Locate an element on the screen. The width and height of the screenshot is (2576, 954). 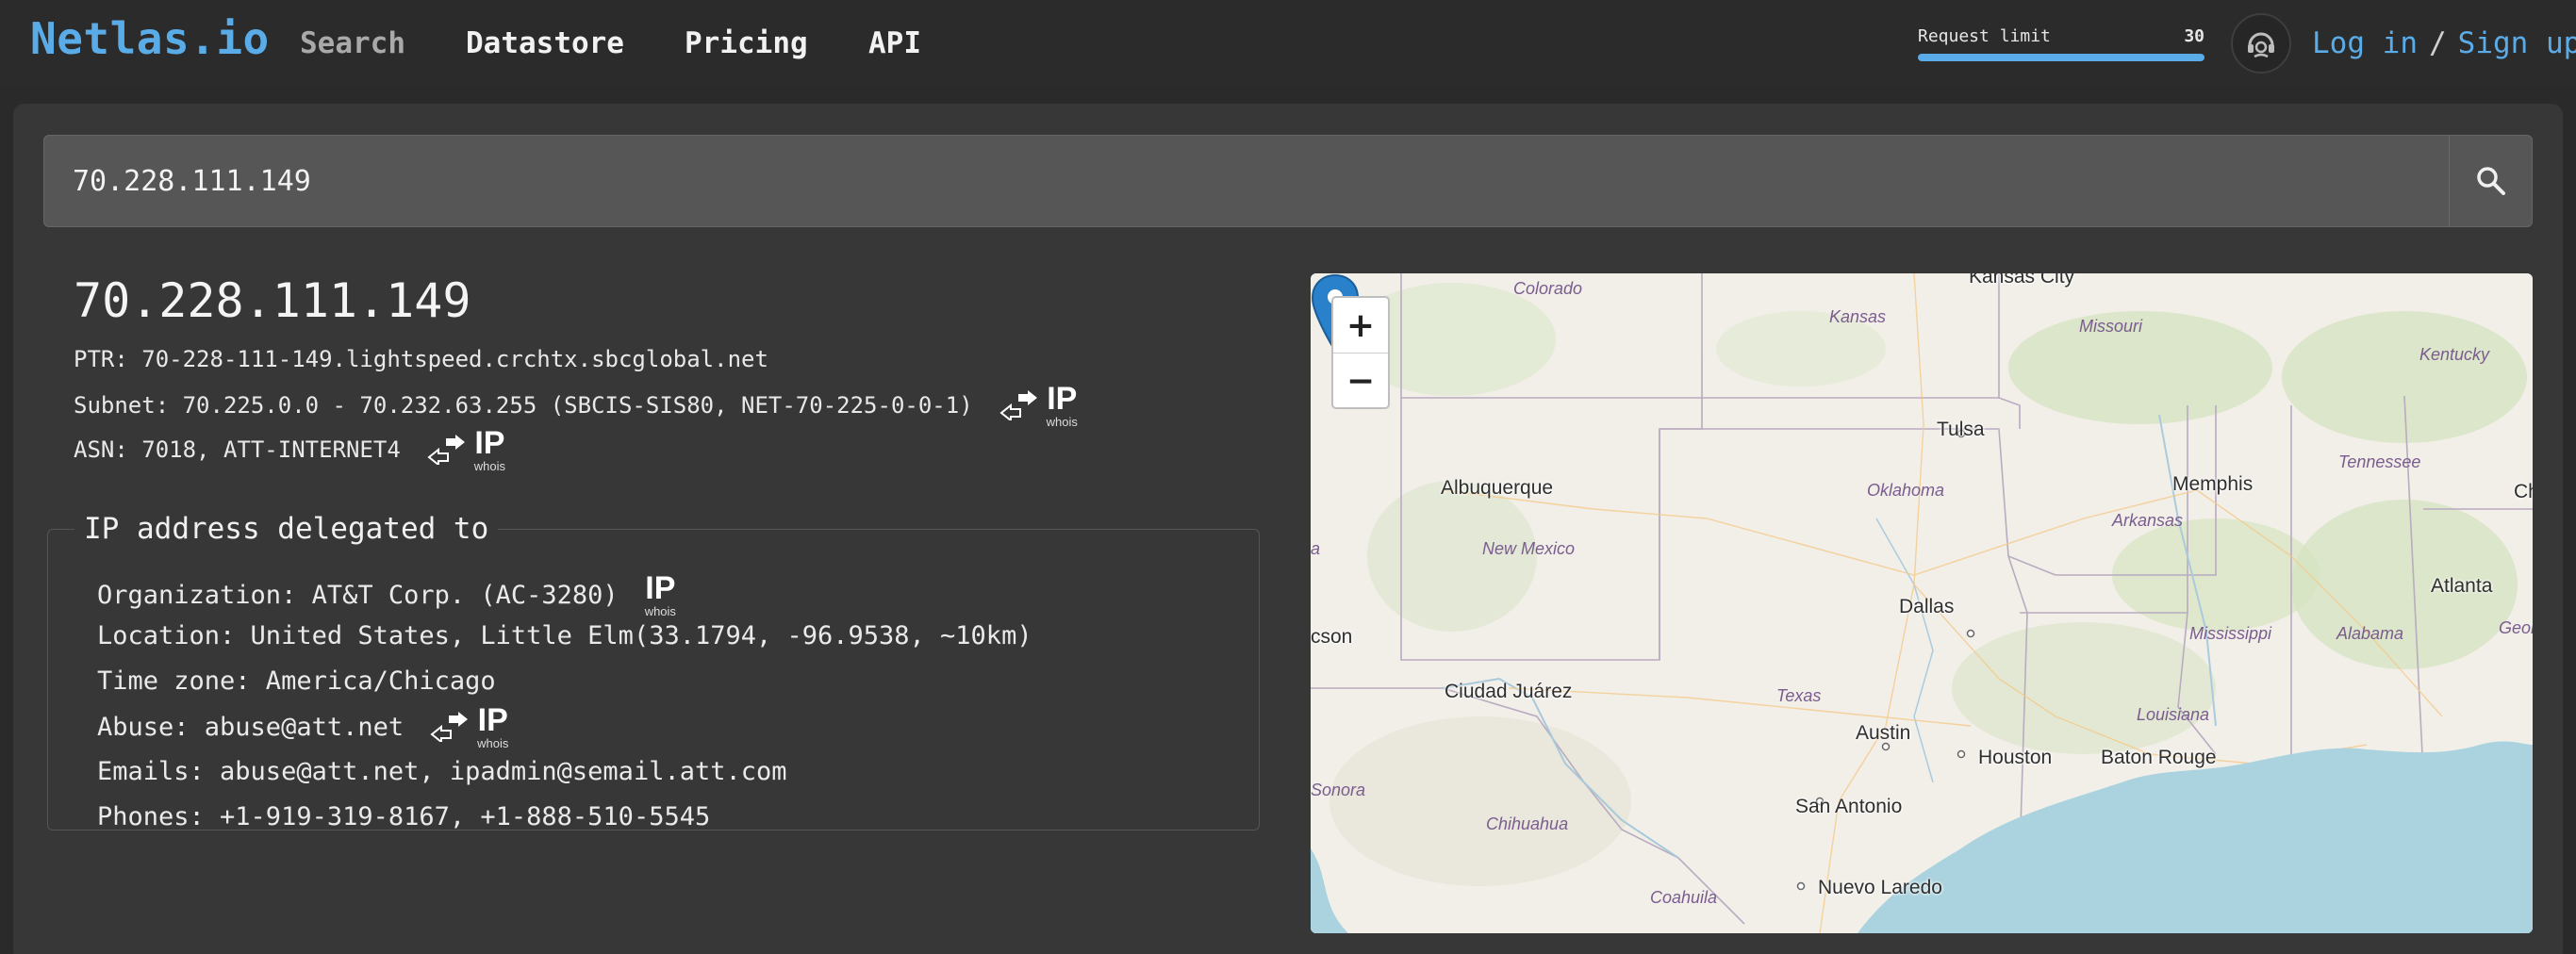
map-state-label: Kentucky is located at coordinates (2454, 354).